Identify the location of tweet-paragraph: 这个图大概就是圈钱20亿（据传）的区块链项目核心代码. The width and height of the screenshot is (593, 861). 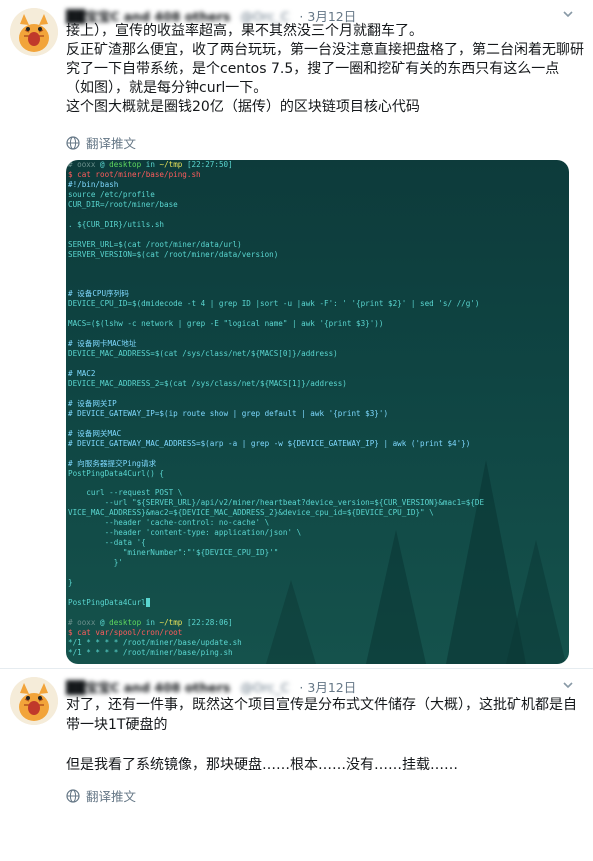
(243, 107).